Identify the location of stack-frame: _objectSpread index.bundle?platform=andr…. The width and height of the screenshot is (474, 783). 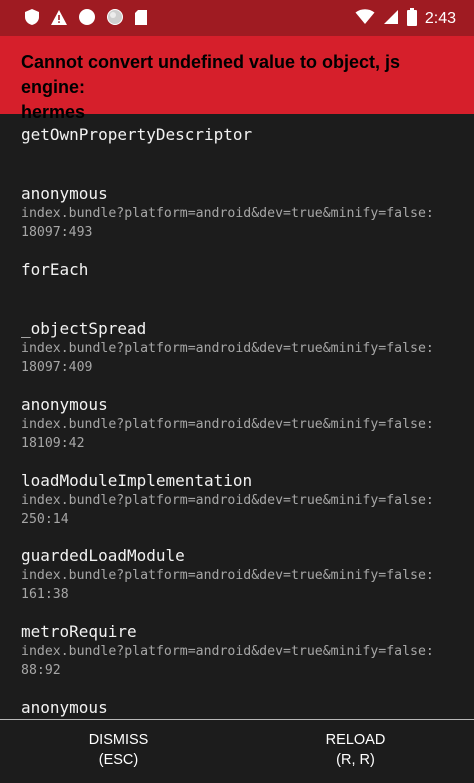
(227, 348).